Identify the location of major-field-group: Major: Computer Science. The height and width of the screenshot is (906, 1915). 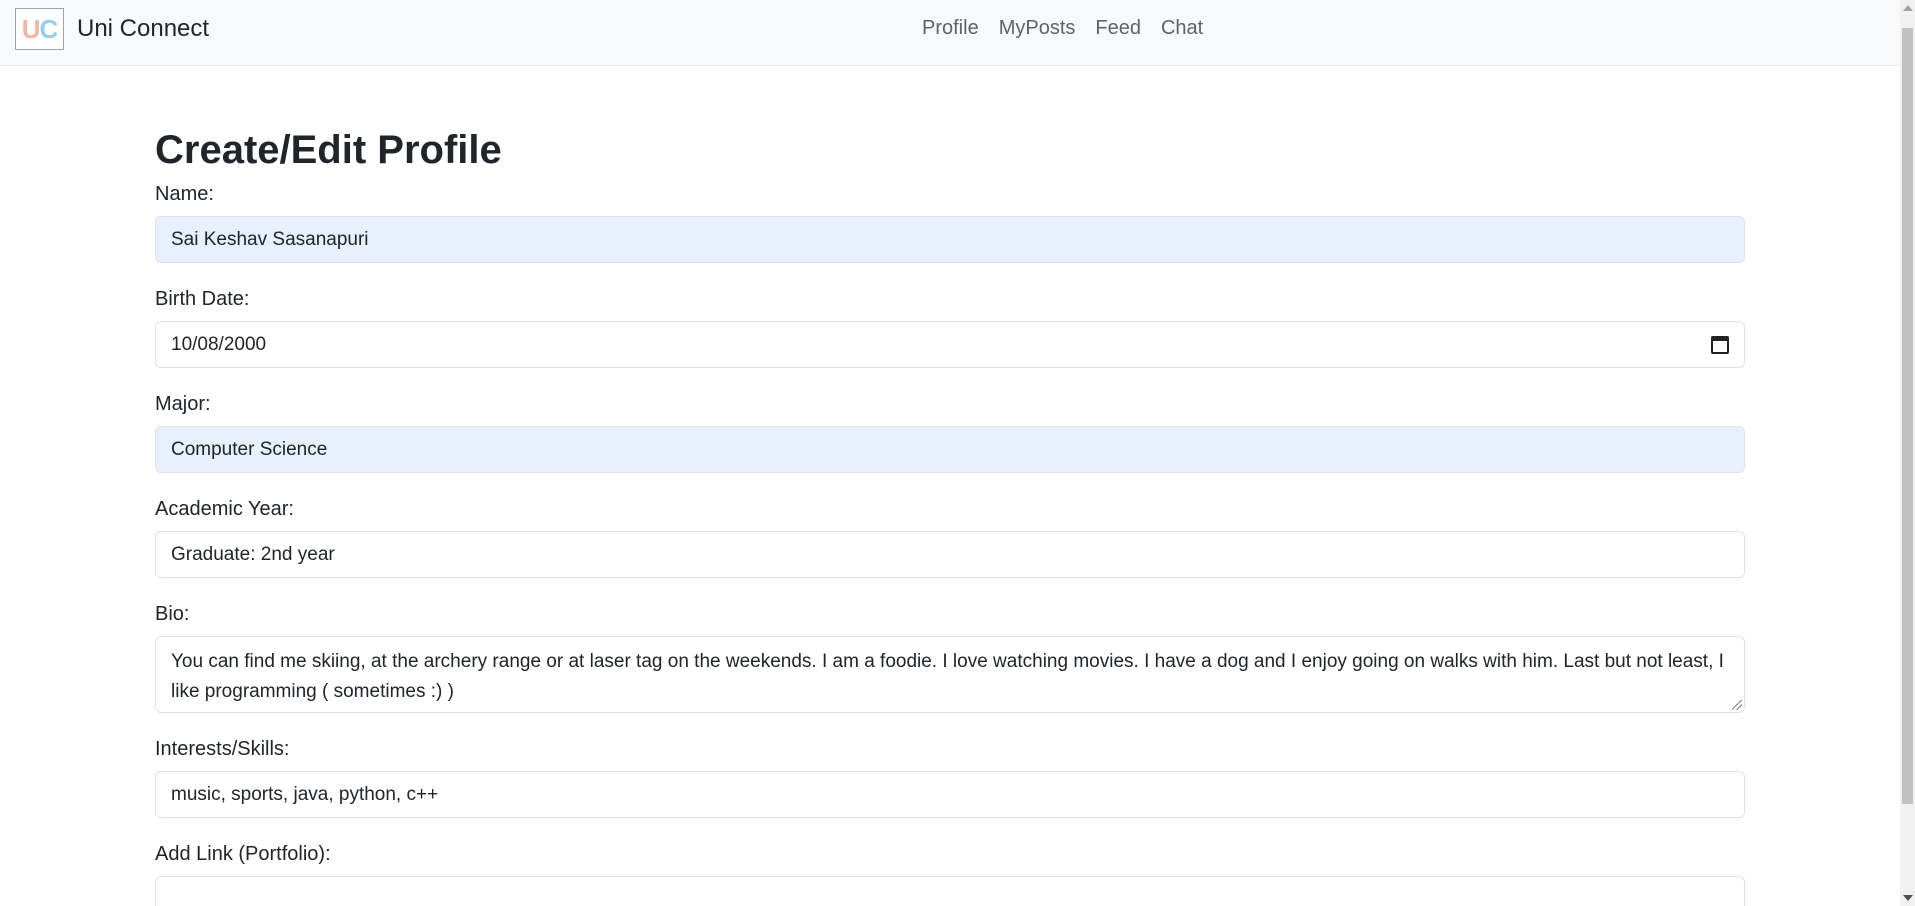
(950, 432).